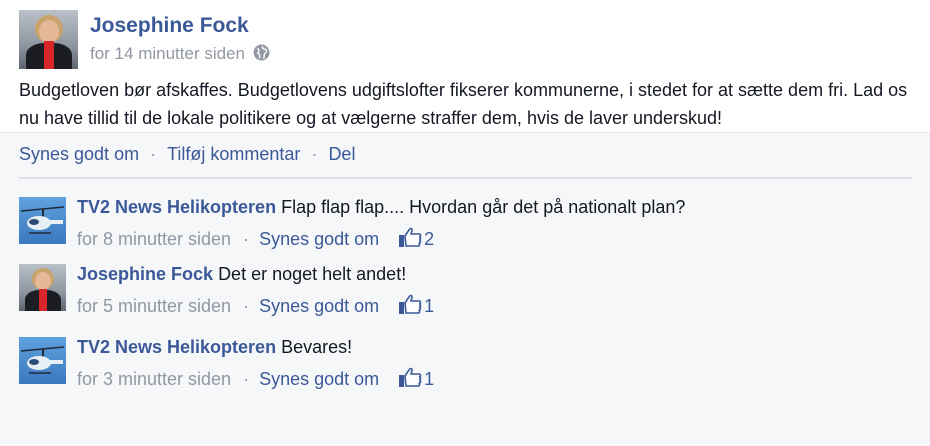  I want to click on comment-body: Det er noget helt andet!, so click(312, 274).